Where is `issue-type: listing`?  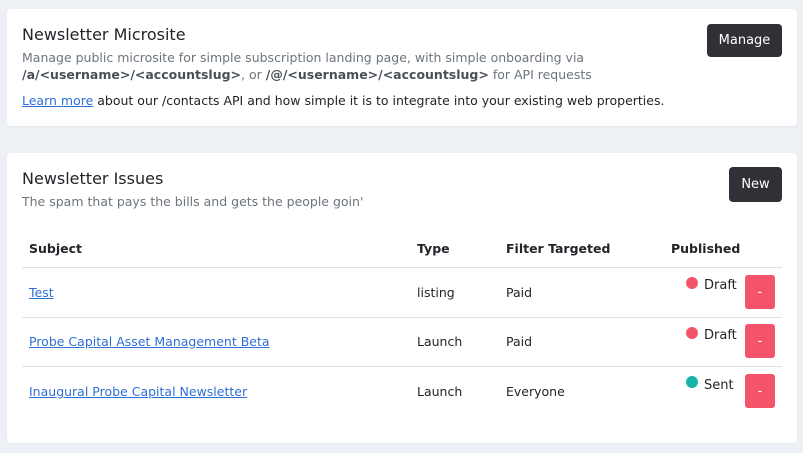
issue-type: listing is located at coordinates (436, 292).